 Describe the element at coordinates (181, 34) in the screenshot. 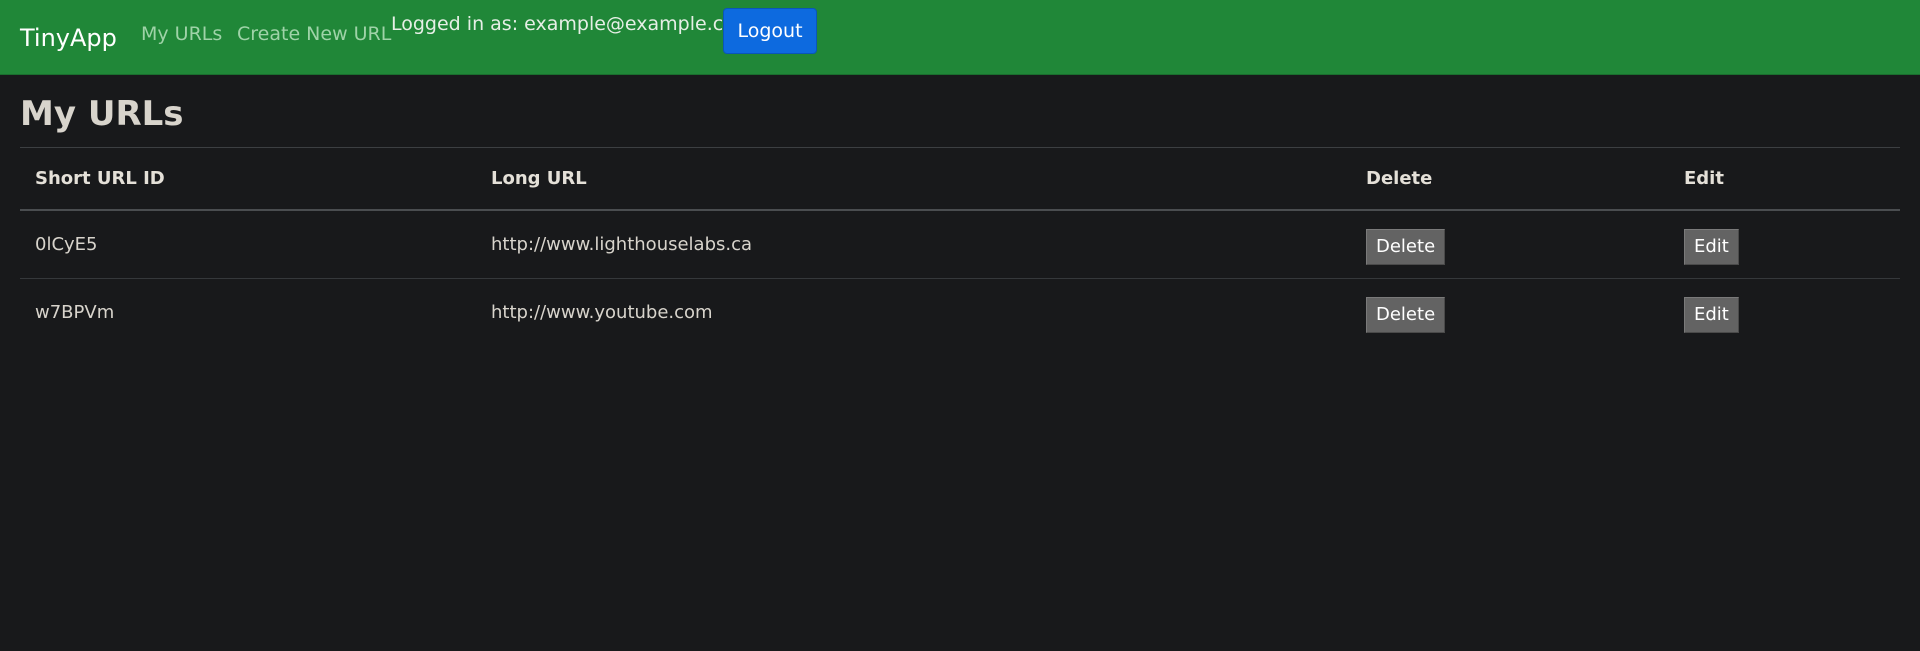

I see `nav-link-my-urls: My URLs` at that location.